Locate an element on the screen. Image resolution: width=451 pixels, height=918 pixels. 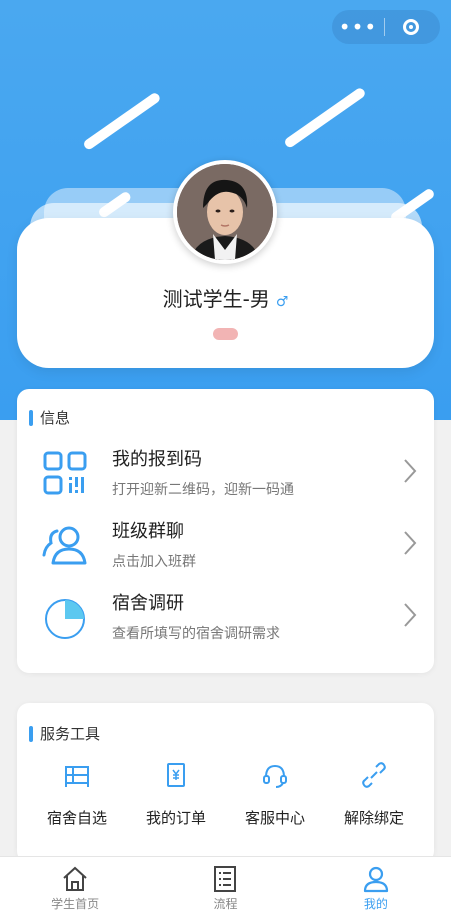
section-title: 信息 is located at coordinates (49, 417).